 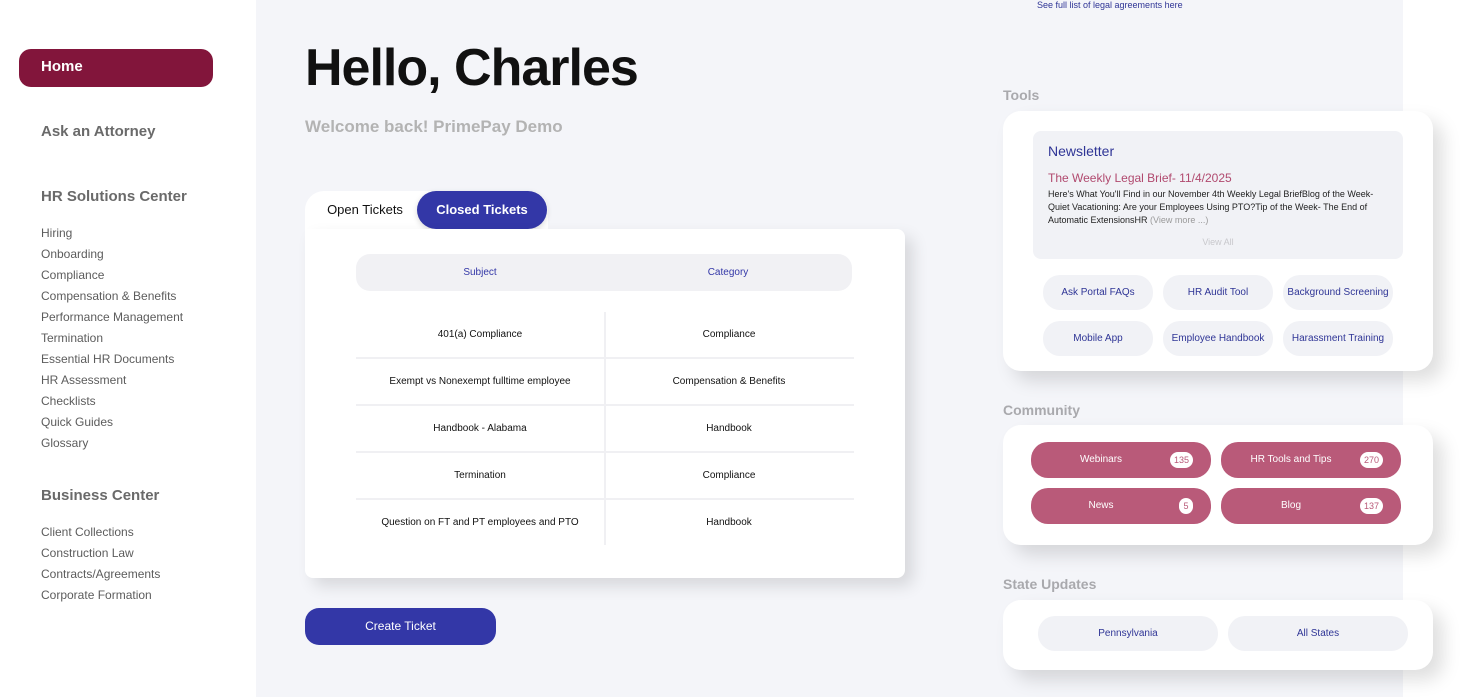 I want to click on sidebar-item-hiring: Hiring, so click(x=56, y=233).